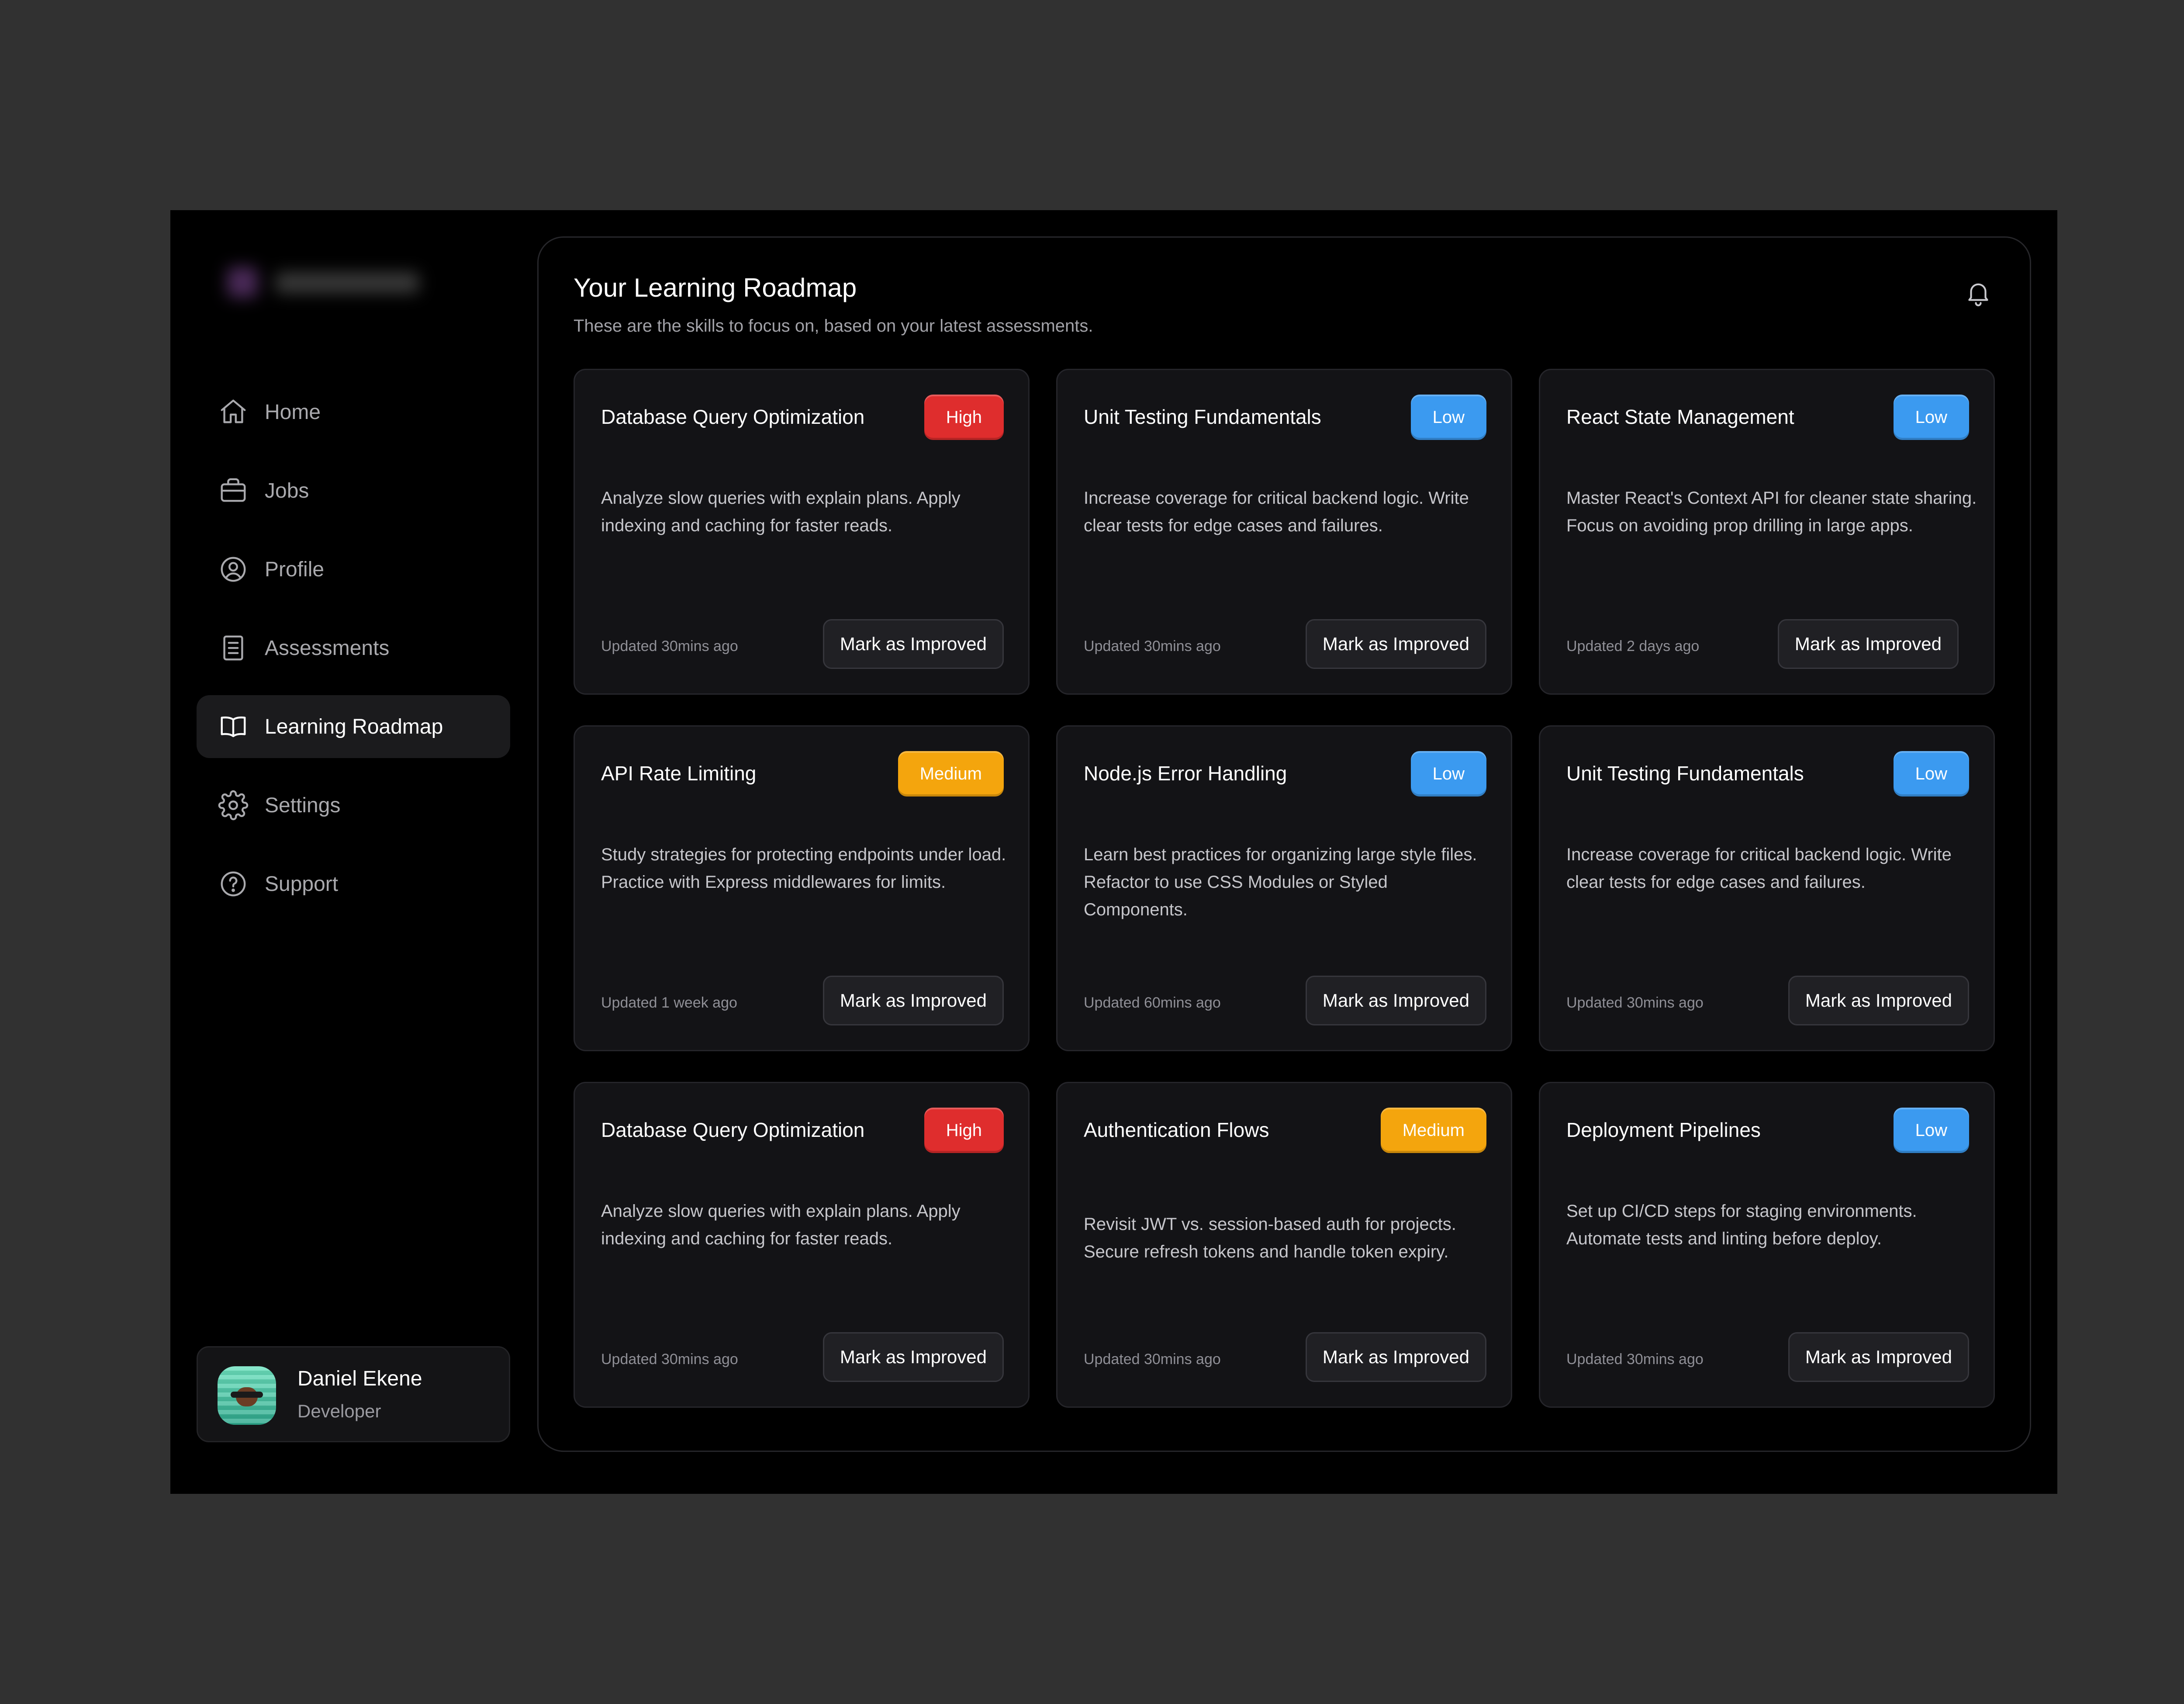 This screenshot has height=1704, width=2184. I want to click on sidebar-item-jobs: Jobs, so click(353, 490).